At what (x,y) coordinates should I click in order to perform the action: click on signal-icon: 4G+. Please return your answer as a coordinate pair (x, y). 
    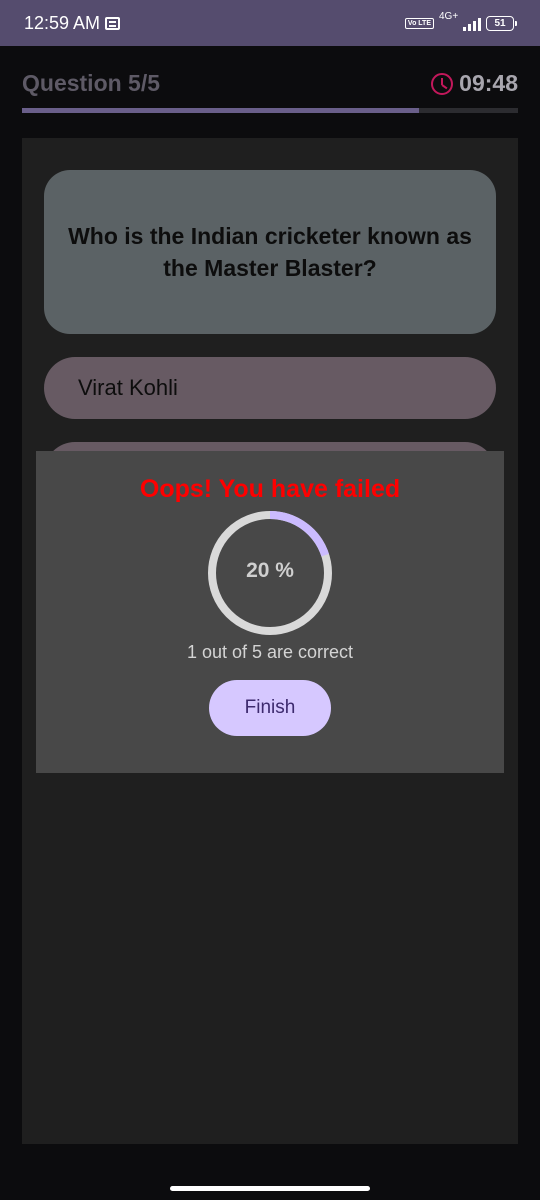
    Looking at the image, I should click on (460, 22).